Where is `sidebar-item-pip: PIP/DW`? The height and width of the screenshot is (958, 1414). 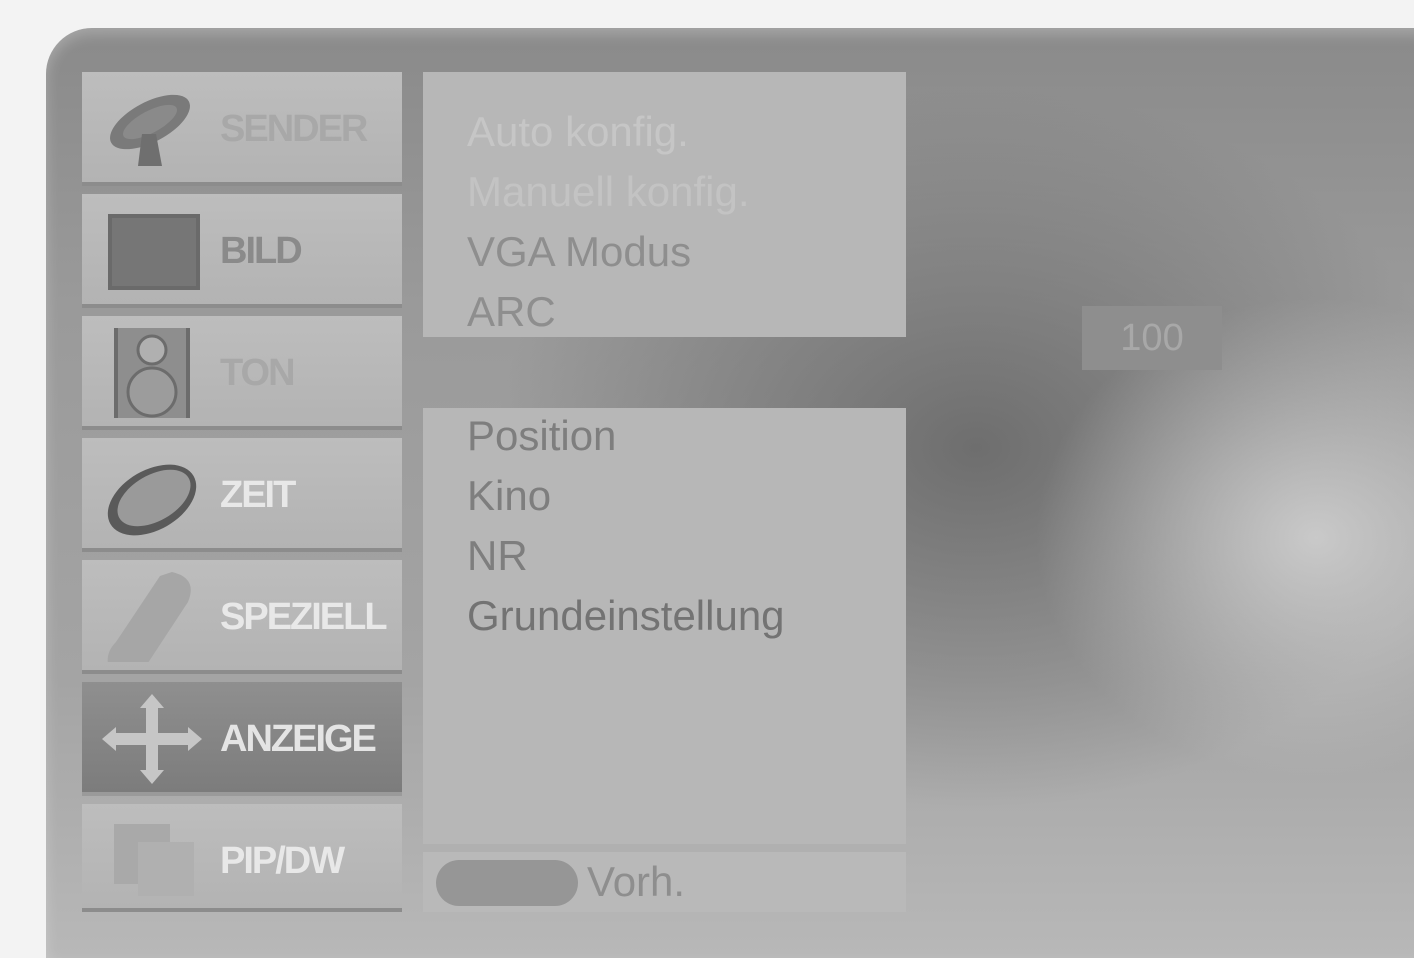 sidebar-item-pip: PIP/DW is located at coordinates (242, 858).